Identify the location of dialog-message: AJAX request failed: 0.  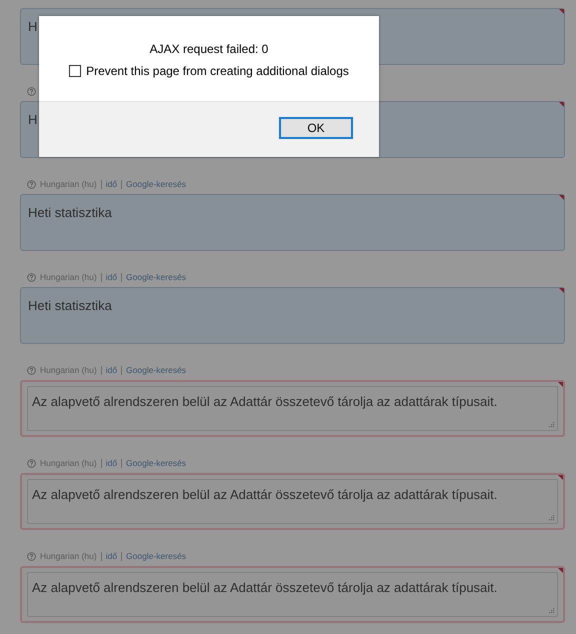
(209, 49).